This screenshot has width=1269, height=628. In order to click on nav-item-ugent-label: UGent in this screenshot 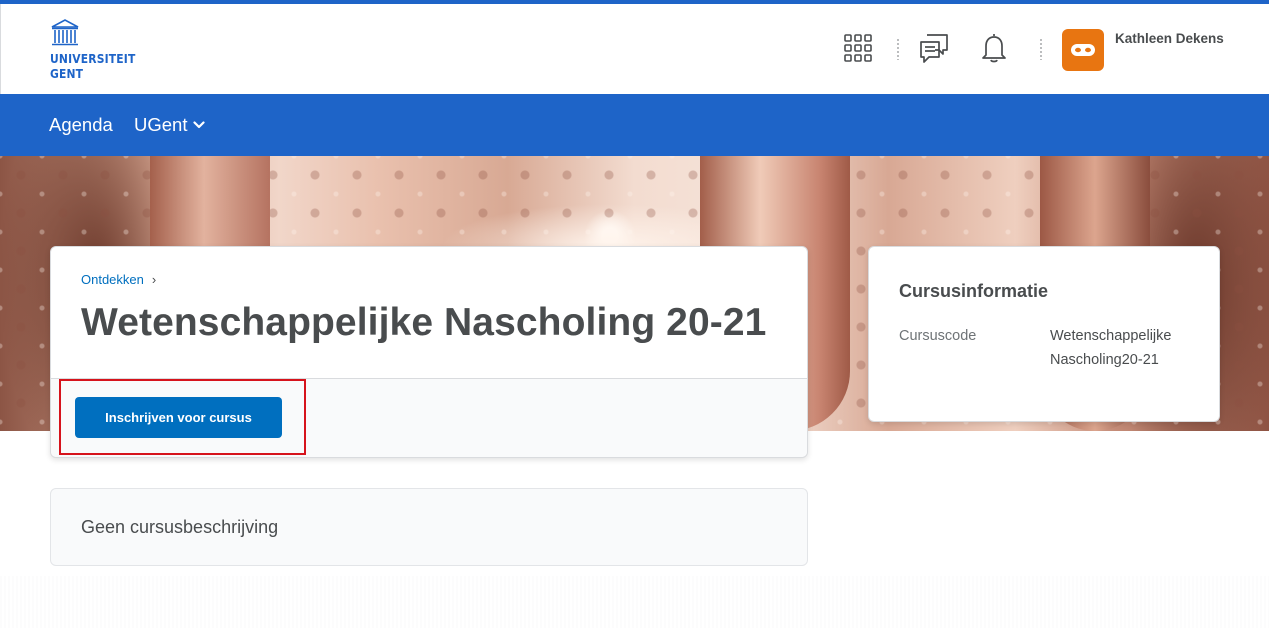, I will do `click(161, 124)`.